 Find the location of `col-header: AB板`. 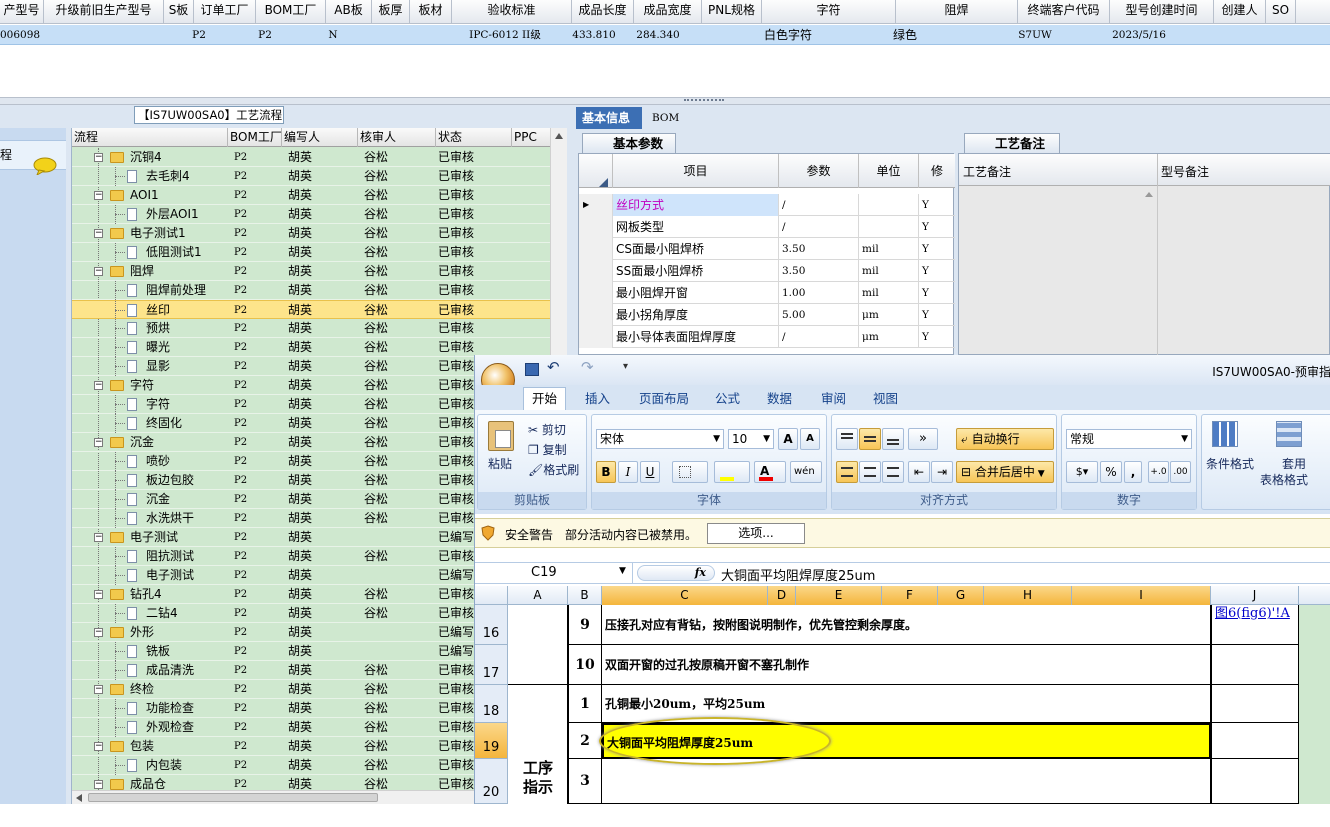

col-header: AB板 is located at coordinates (349, 12).